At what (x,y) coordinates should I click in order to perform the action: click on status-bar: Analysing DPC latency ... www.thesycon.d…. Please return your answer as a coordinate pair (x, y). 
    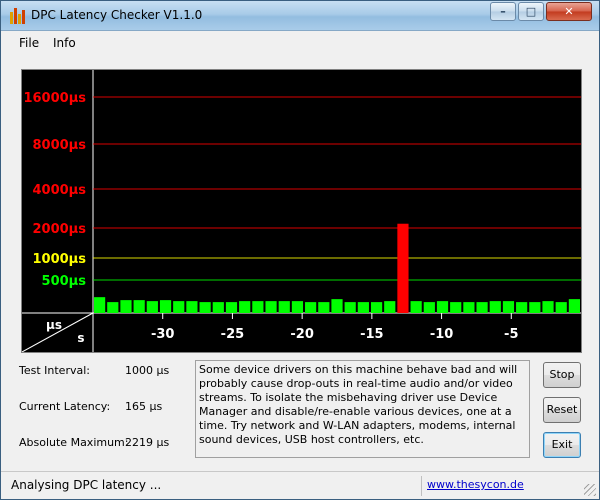
    Looking at the image, I should click on (300, 485).